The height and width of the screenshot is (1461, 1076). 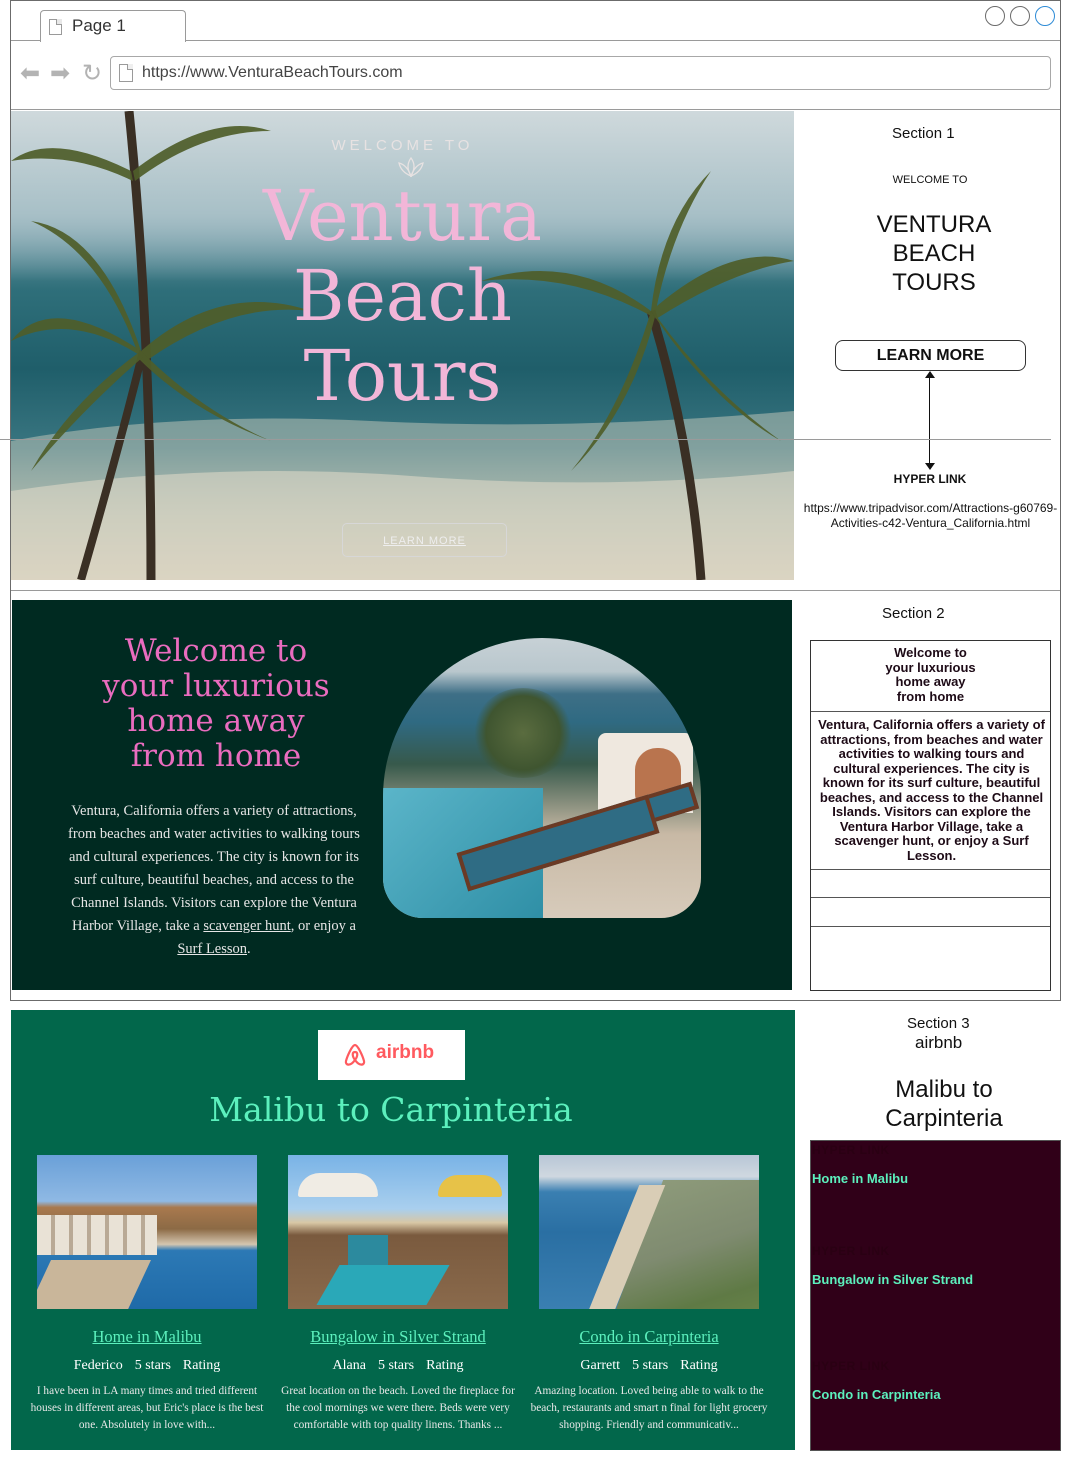 What do you see at coordinates (930, 355) in the screenshot?
I see `learn-more-button-note: LEARN MORE` at bounding box center [930, 355].